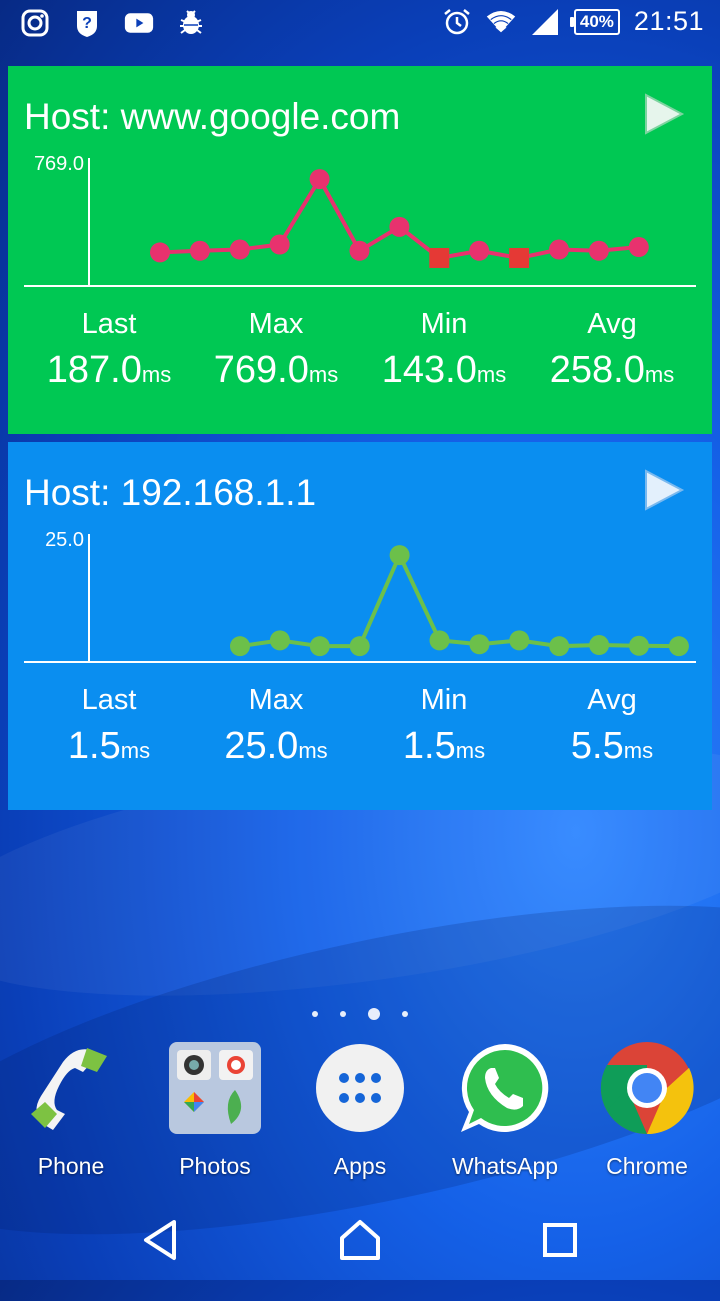 Image resolution: width=720 pixels, height=1301 pixels. Describe the element at coordinates (160, 1240) in the screenshot. I see `back-button` at that location.